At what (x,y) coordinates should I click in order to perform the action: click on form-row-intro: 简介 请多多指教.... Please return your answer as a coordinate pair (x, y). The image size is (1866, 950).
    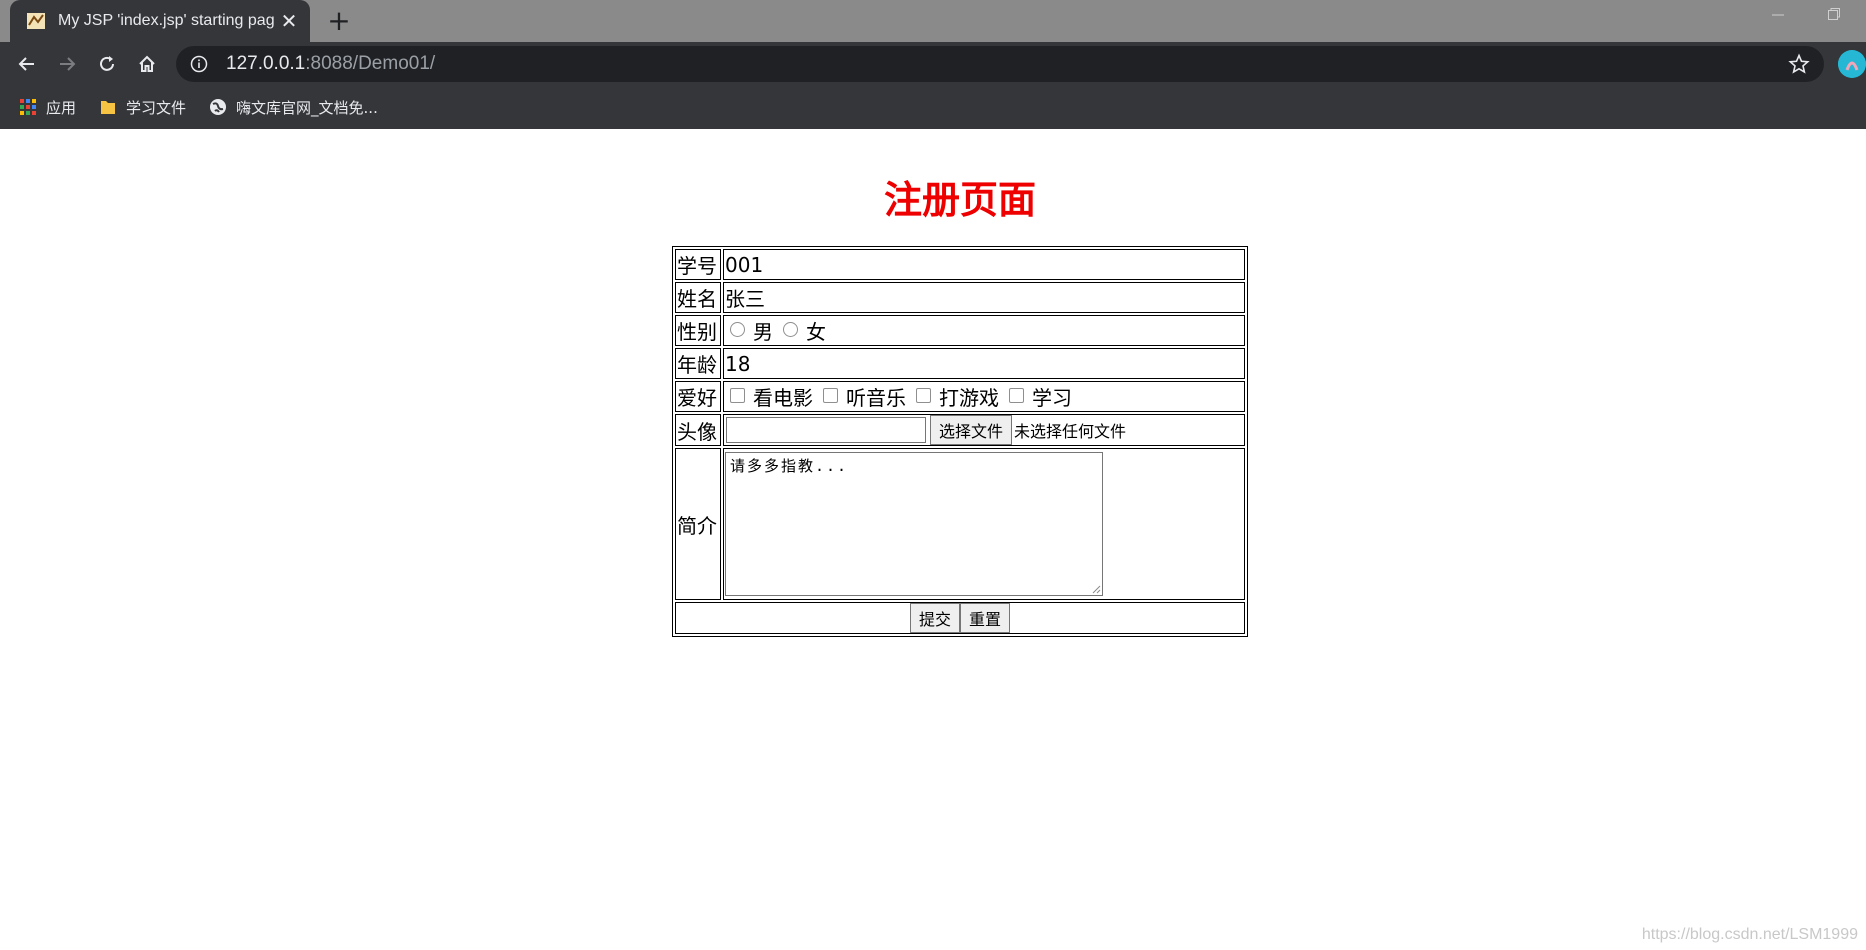
    Looking at the image, I should click on (960, 524).